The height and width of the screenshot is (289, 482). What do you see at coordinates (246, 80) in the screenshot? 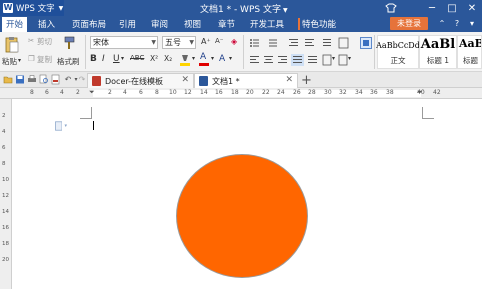
I see `tab-document-1: 文档1 * ✕` at bounding box center [246, 80].